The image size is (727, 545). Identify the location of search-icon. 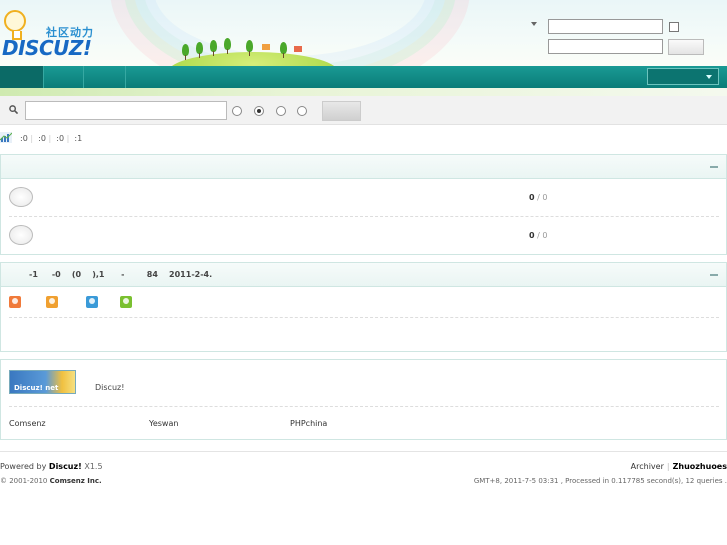
(13, 109).